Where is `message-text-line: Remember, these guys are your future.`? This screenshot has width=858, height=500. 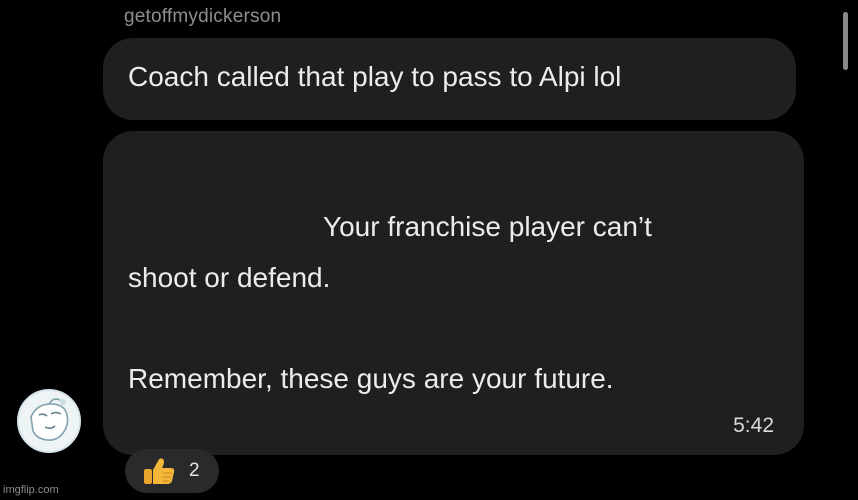 message-text-line: Remember, these guys are your future. is located at coordinates (371, 378).